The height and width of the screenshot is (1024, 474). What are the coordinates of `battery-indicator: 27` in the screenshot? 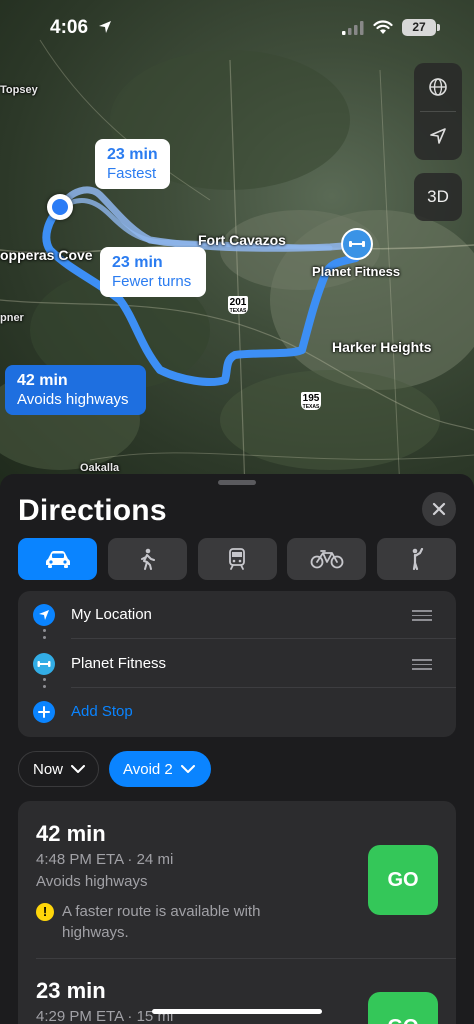 It's located at (421, 27).